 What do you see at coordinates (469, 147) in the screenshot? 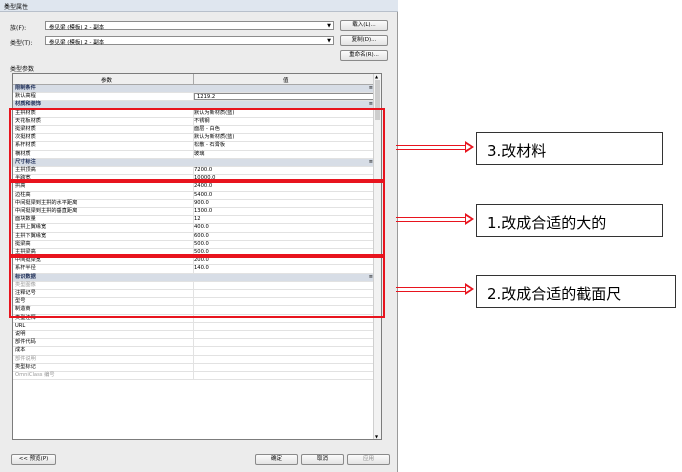
I see `arrowhead-materials` at bounding box center [469, 147].